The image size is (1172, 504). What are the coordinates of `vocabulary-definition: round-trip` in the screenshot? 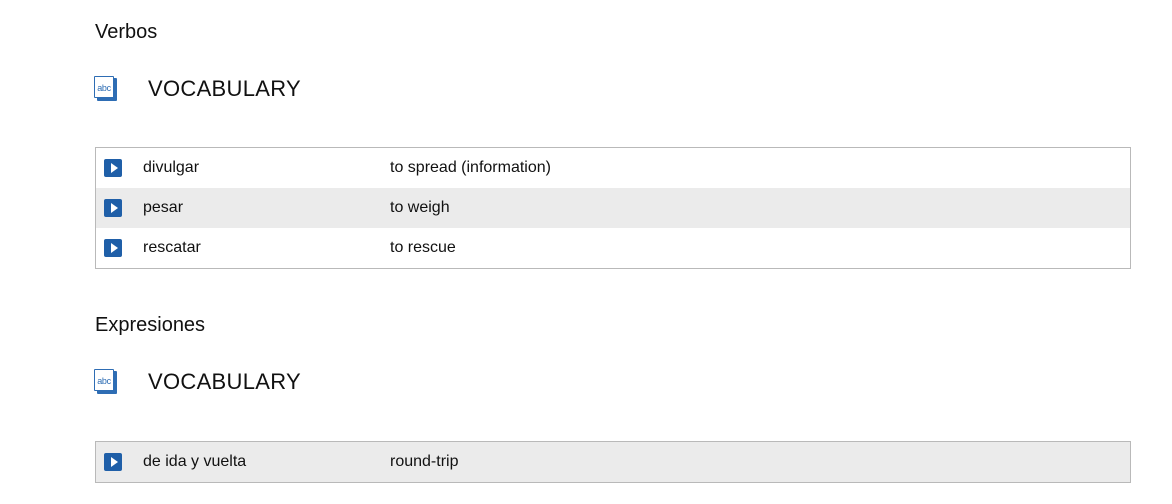 It's located at (424, 461).